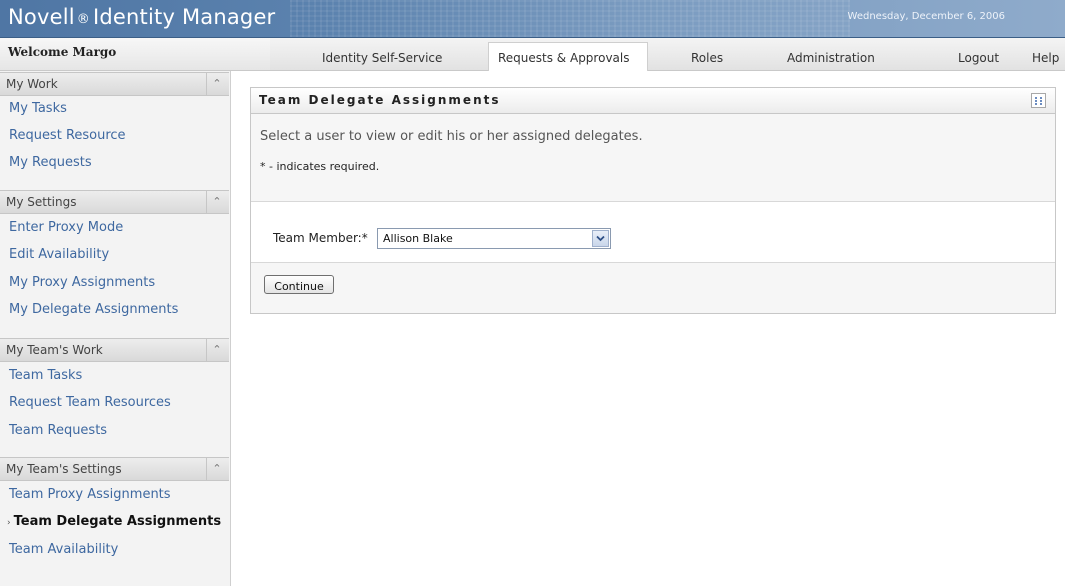 This screenshot has height=586, width=1065. I want to click on current-item-arrow-icon: ›, so click(9, 523).